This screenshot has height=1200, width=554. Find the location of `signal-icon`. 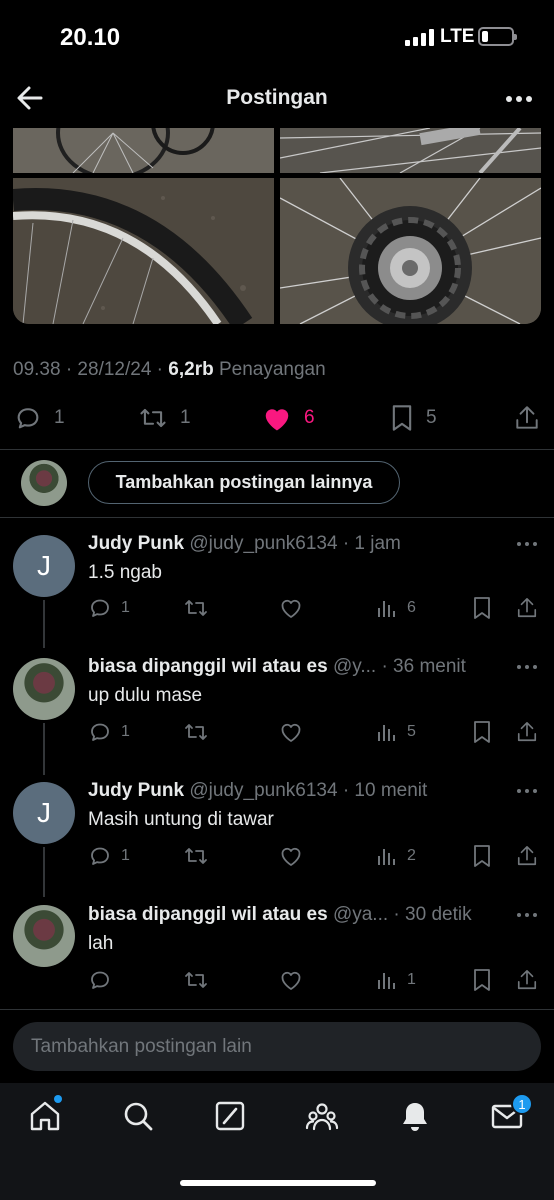

signal-icon is located at coordinates (420, 37).